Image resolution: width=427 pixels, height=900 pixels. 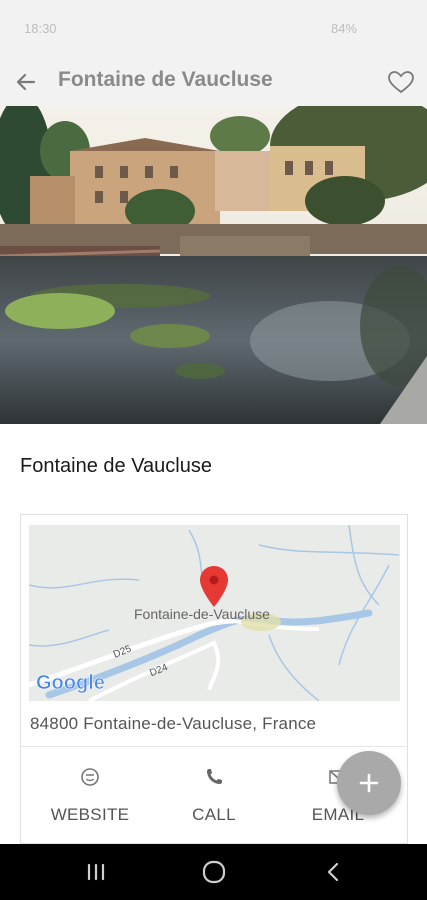 I want to click on divider, so click(x=214, y=746).